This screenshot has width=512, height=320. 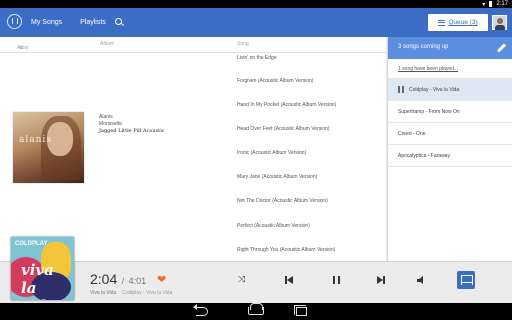 What do you see at coordinates (256, 4) in the screenshot?
I see `status-bar: ▾ 2:17` at bounding box center [256, 4].